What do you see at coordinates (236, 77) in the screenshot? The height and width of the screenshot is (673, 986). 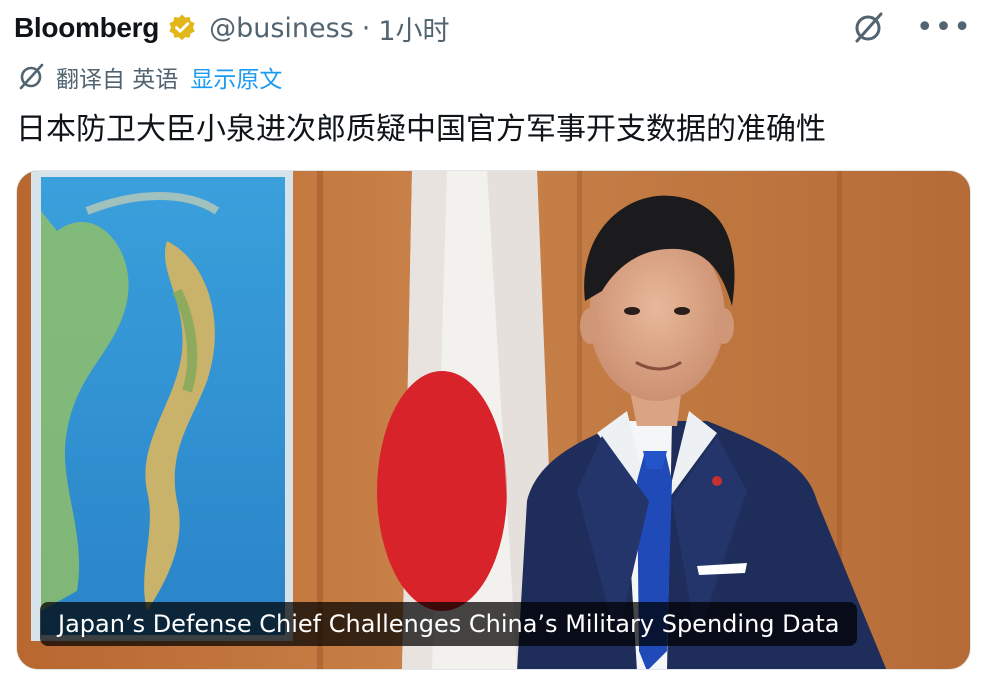 I see `show-original-link: 显示原文` at bounding box center [236, 77].